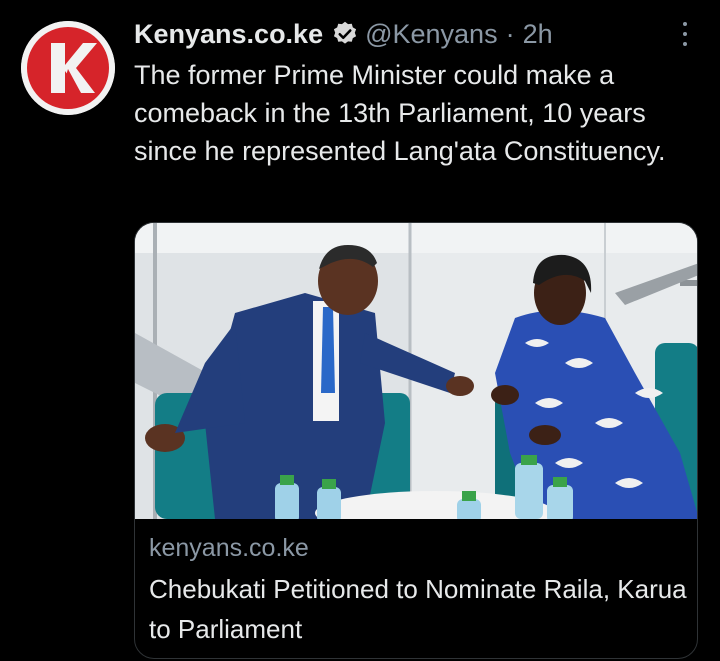 The height and width of the screenshot is (661, 720). Describe the element at coordinates (228, 34) in the screenshot. I see `author-name: Kenyans.co.ke` at that location.